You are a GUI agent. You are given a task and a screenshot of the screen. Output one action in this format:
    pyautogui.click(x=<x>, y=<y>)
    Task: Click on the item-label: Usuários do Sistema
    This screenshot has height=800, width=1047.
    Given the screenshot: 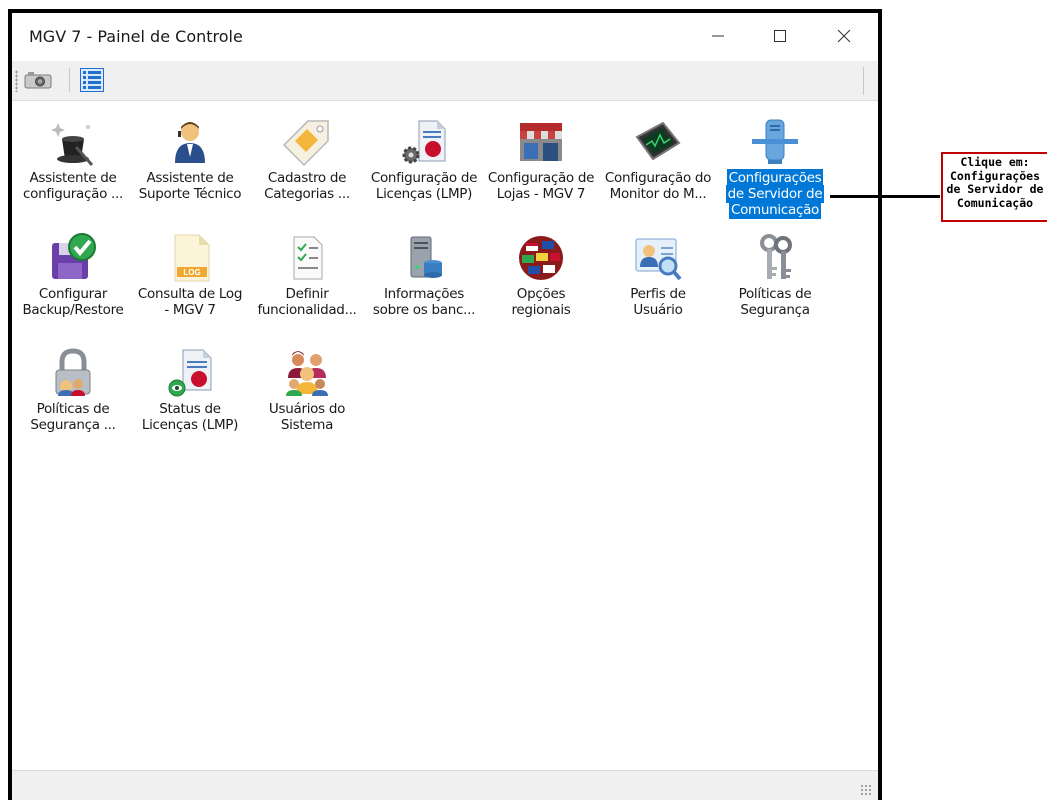 What is the action you would take?
    pyautogui.click(x=307, y=417)
    